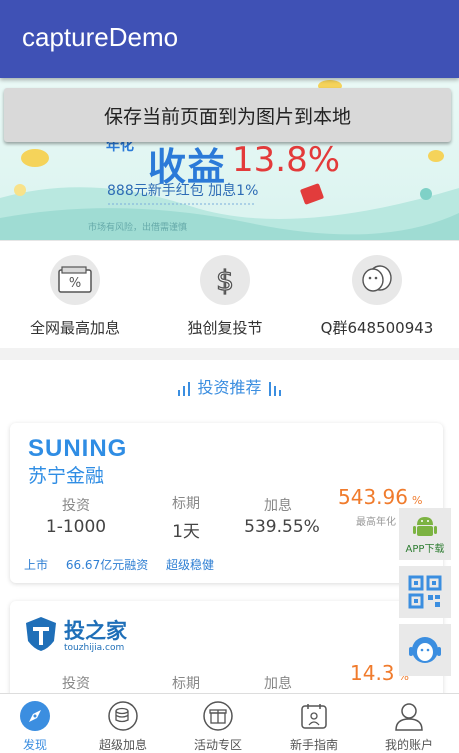 The height and width of the screenshot is (753, 459). Describe the element at coordinates (75, 634) in the screenshot. I see `touzhijia-logo: 投之家 touzhijia.com` at that location.